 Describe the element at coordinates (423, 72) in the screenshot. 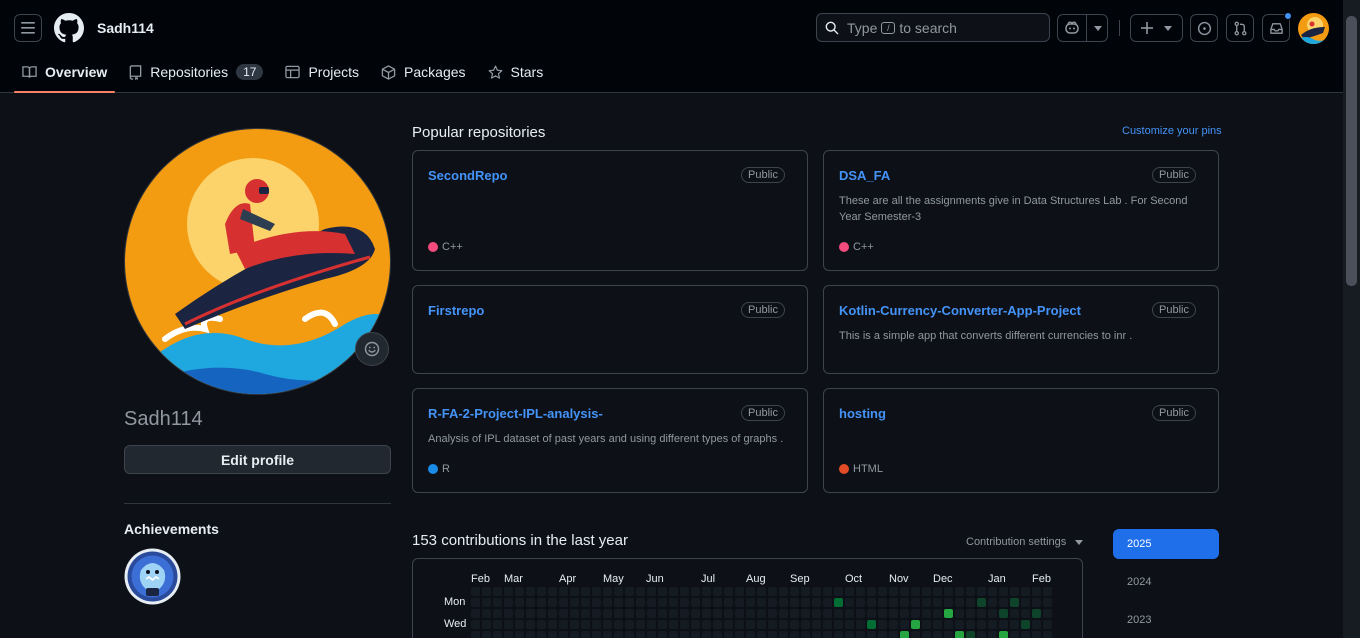

I see `tab-packages: Packages` at that location.